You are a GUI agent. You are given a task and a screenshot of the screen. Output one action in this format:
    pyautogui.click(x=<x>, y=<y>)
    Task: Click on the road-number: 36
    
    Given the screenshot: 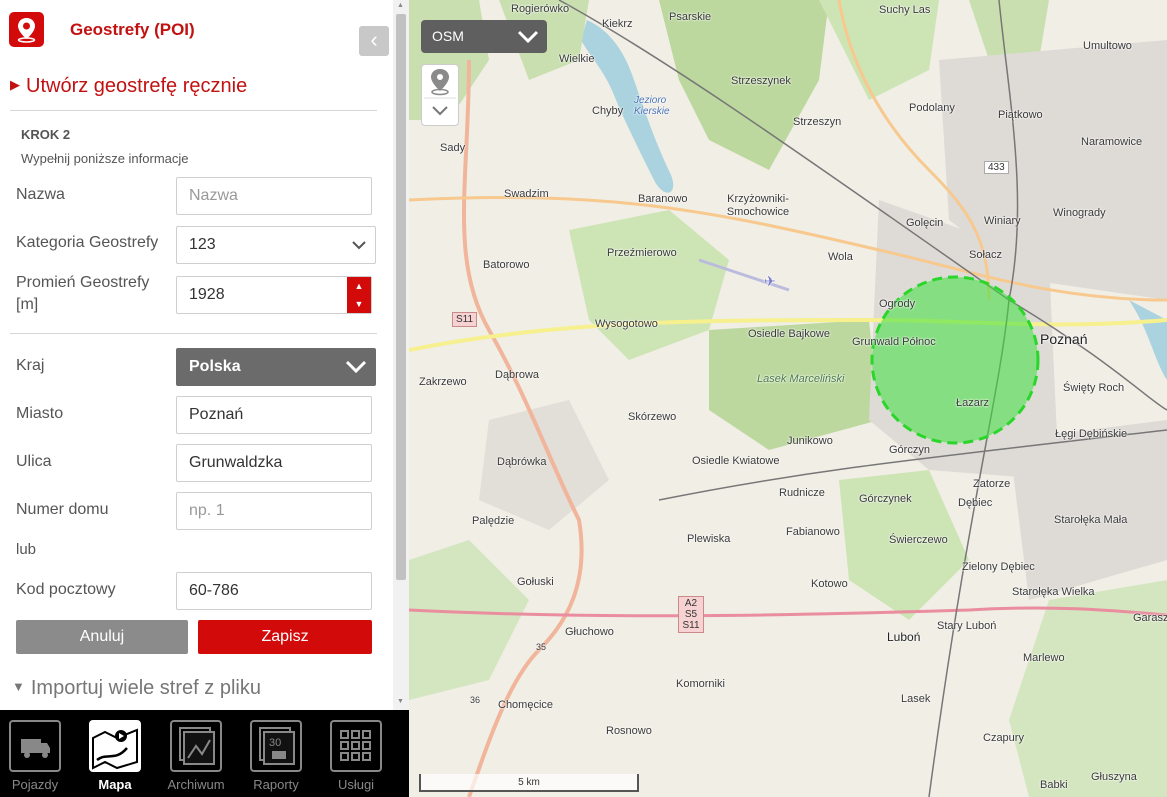 What is the action you would take?
    pyautogui.click(x=475, y=700)
    